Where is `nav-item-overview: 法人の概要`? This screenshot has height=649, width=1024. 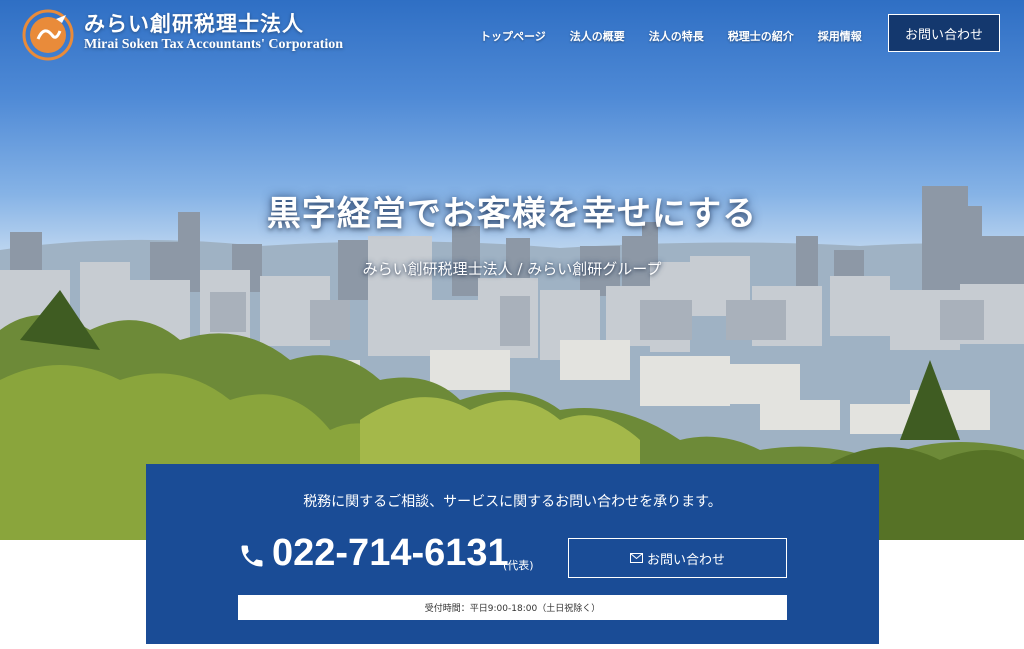 nav-item-overview: 法人の概要 is located at coordinates (597, 36).